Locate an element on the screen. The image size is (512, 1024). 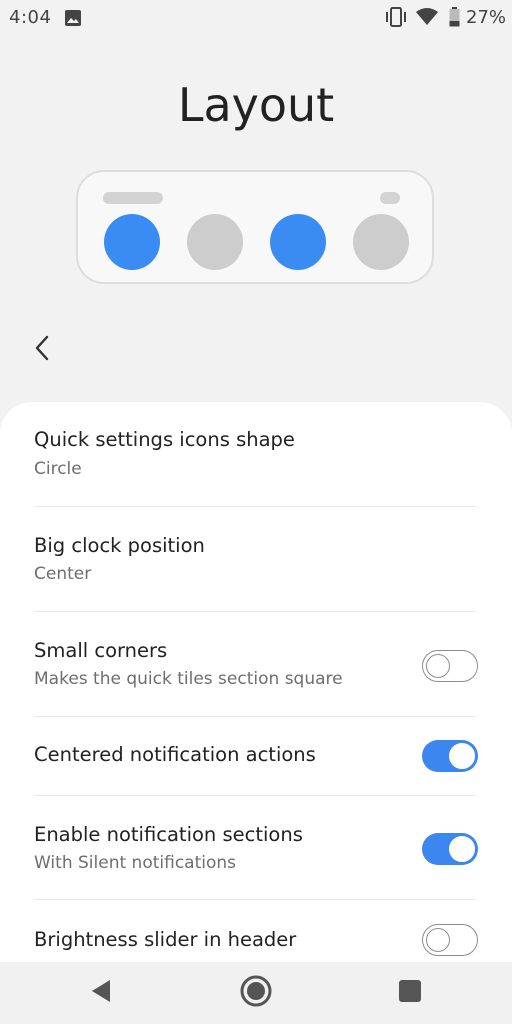
brightness-slider-toggle is located at coordinates (450, 940).